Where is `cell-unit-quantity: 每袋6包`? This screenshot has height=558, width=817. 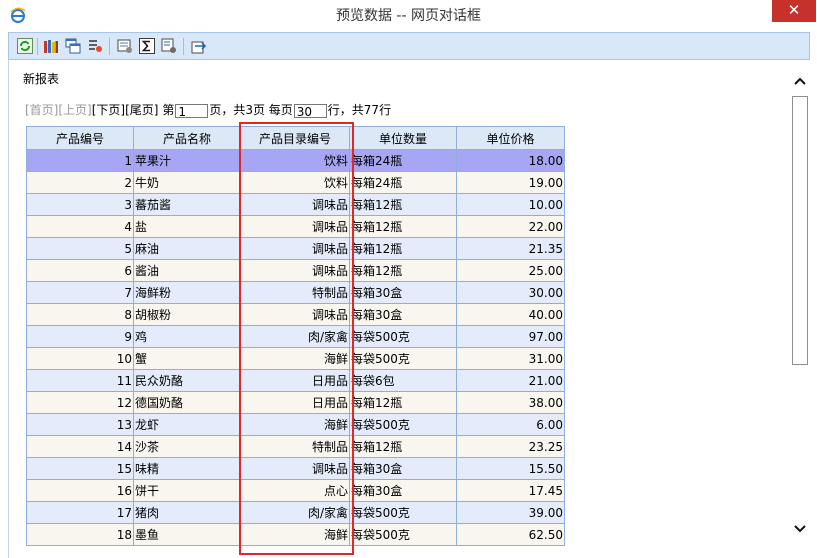
cell-unit-quantity: 每袋6包 is located at coordinates (403, 380).